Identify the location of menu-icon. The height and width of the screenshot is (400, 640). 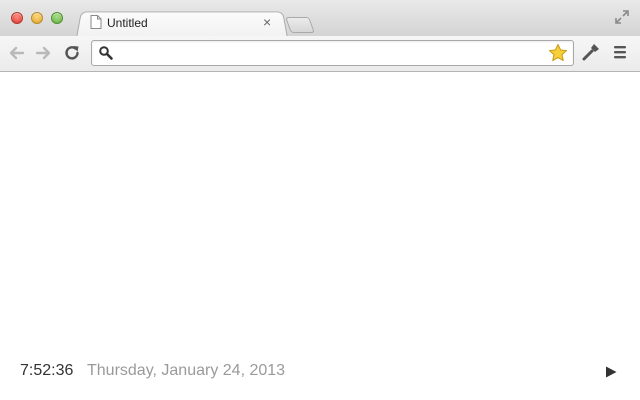
(620, 52).